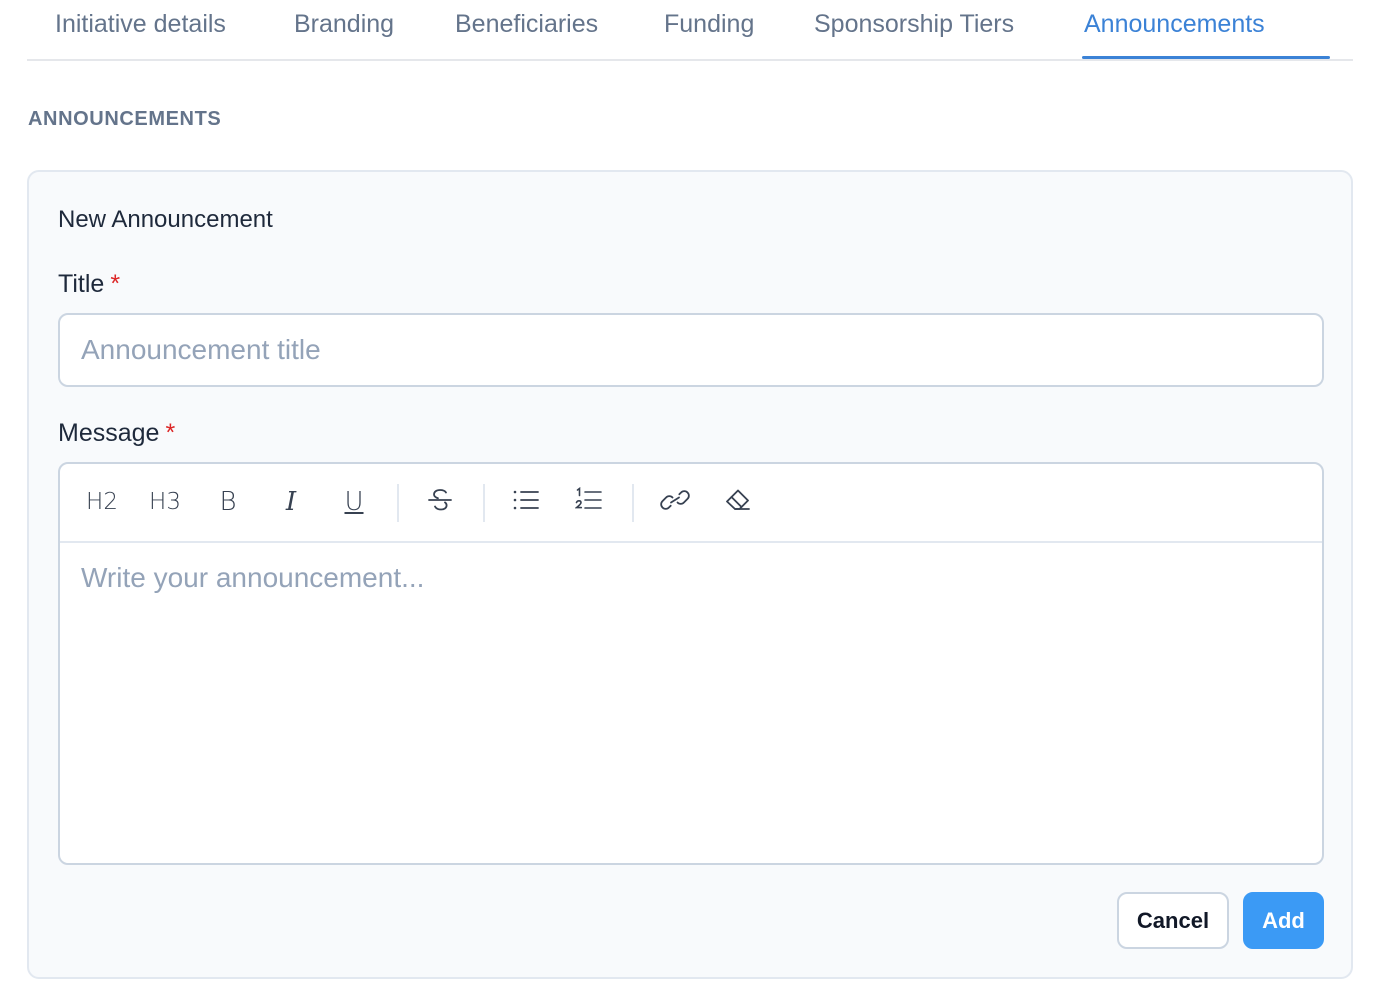  What do you see at coordinates (1206, 57) in the screenshot?
I see `active-tab-indicator` at bounding box center [1206, 57].